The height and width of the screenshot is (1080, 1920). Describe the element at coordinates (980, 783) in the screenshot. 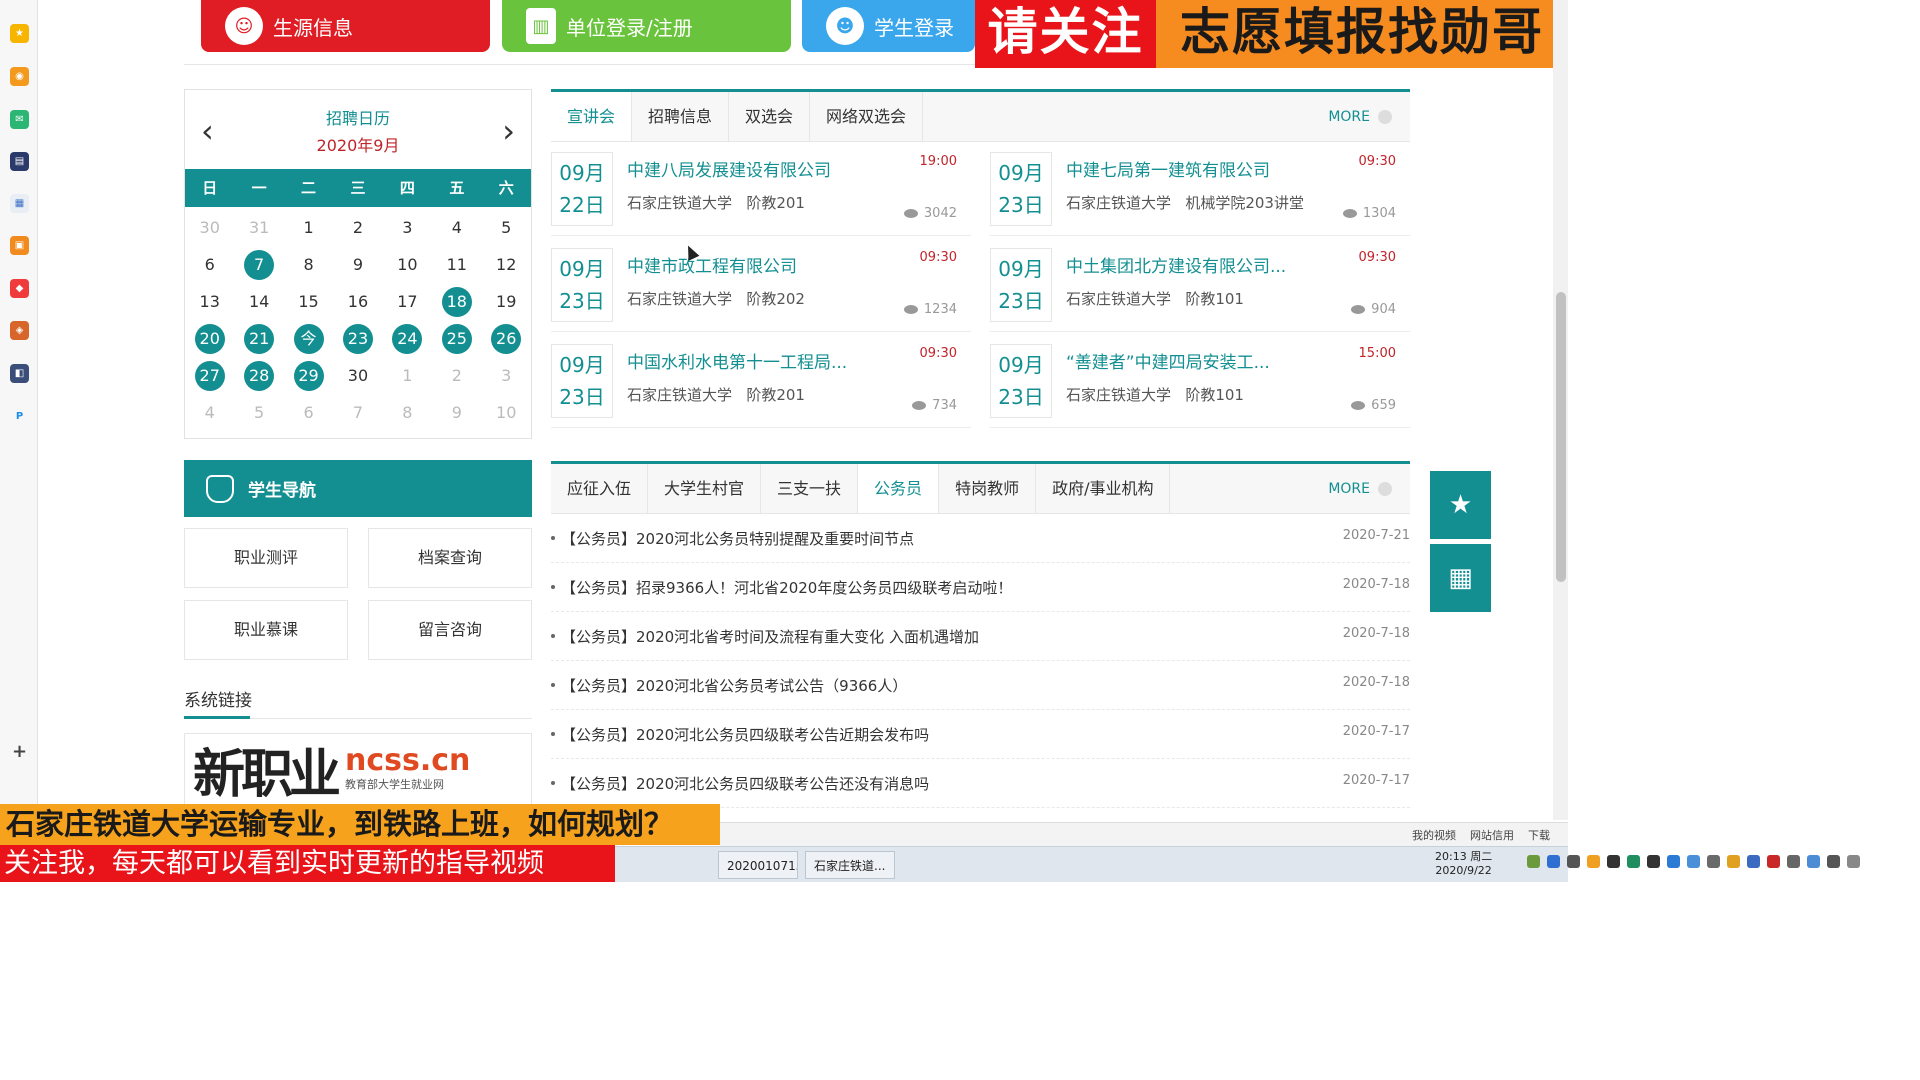

I see `news-item: 【公务员】2020河北公务员四级联考公告还没有消息吗 2020-7-17` at that location.